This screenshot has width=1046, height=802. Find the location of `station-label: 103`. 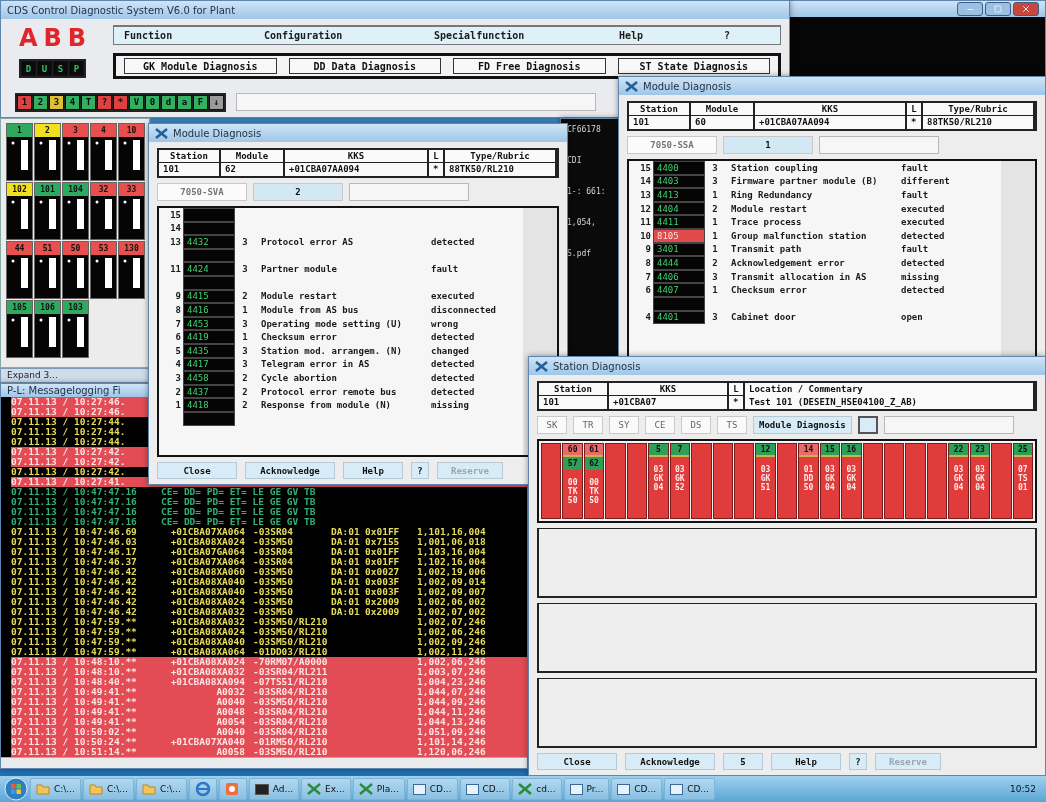

station-label: 103 is located at coordinates (75, 307).